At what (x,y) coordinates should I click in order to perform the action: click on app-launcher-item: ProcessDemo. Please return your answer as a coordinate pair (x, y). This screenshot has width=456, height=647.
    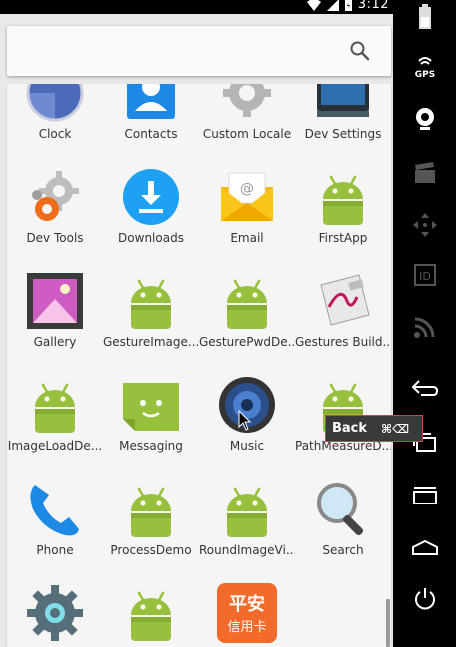
    Looking at the image, I should click on (151, 517).